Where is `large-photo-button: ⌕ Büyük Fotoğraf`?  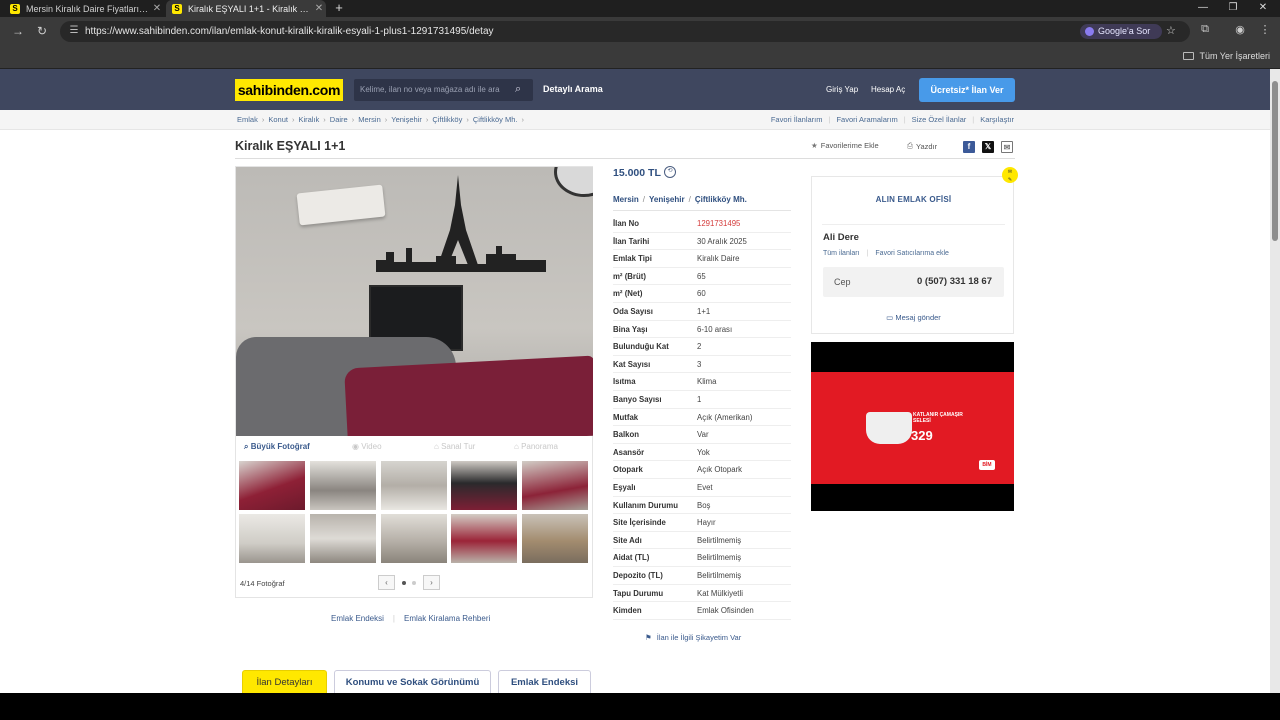 large-photo-button: ⌕ Büyük Fotoğraf is located at coordinates (277, 447).